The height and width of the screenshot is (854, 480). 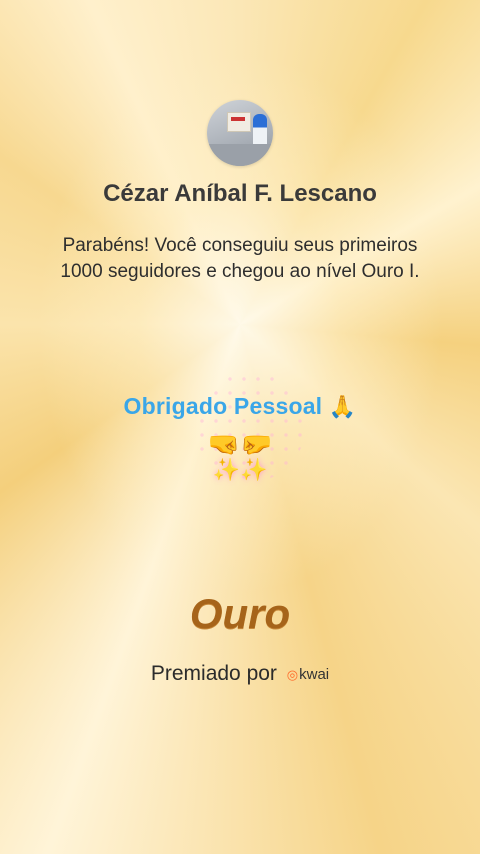 I want to click on pray-icon: 🙏, so click(x=342, y=406).